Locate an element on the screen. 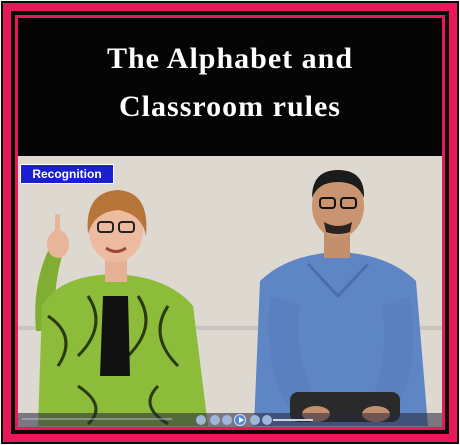 The width and height of the screenshot is (460, 445). previous-icon is located at coordinates (215, 420).